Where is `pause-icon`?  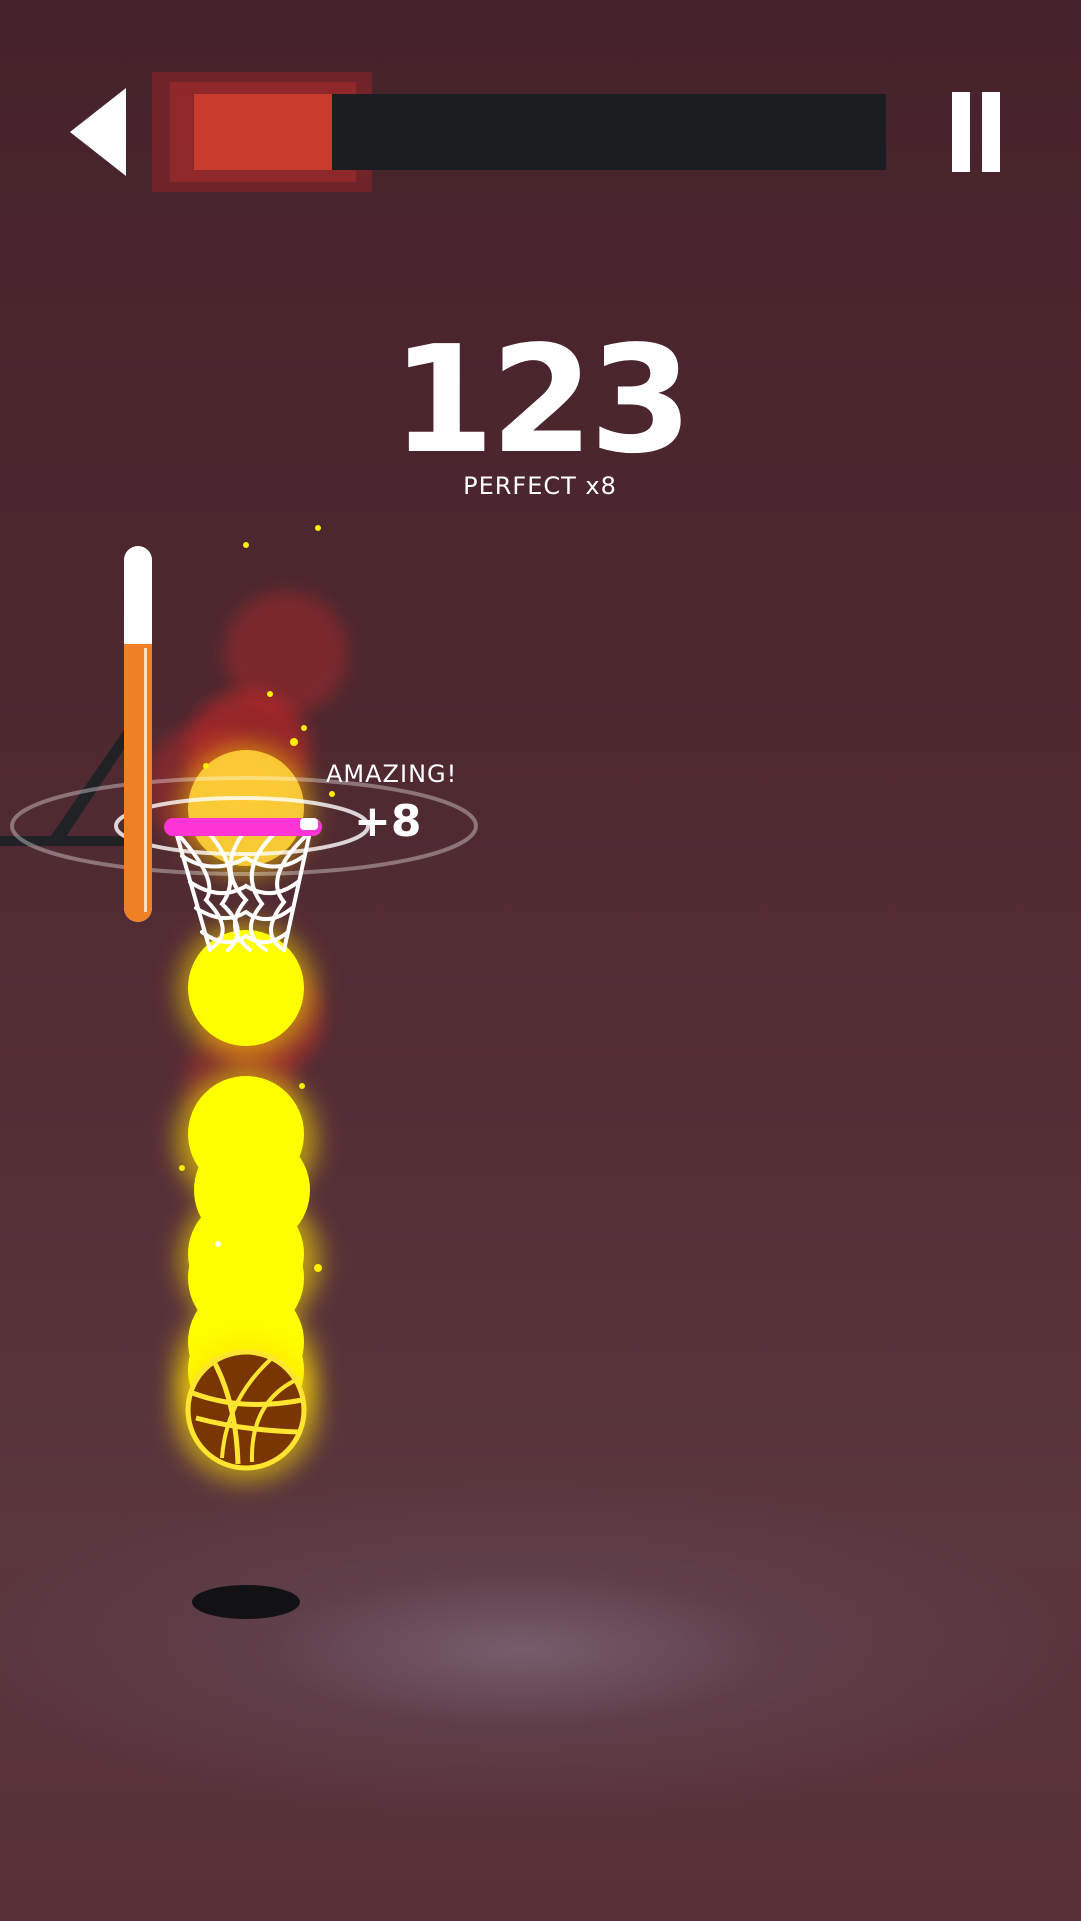
pause-icon is located at coordinates (980, 132).